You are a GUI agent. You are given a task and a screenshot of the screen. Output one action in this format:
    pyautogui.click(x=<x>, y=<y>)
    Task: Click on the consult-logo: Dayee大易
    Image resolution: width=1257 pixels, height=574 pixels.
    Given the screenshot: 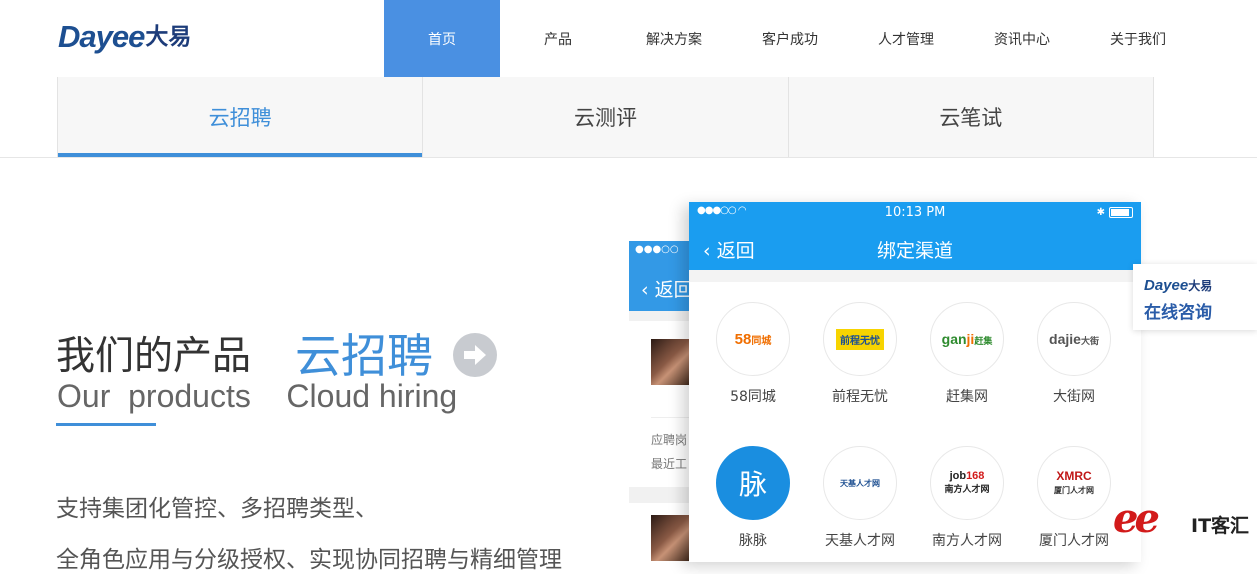 What is the action you would take?
    pyautogui.click(x=1178, y=285)
    